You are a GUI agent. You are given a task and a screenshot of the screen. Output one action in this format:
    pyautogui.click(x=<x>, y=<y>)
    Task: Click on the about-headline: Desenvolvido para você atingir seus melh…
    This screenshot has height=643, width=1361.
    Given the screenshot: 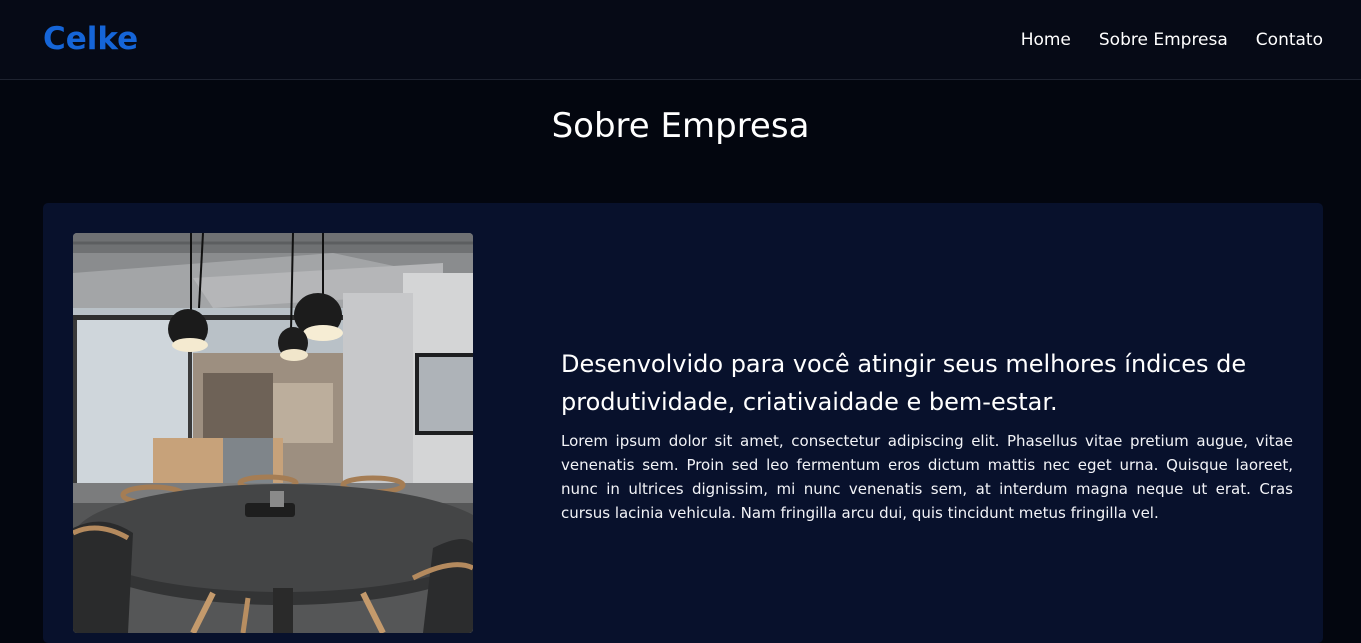 What is the action you would take?
    pyautogui.click(x=904, y=383)
    